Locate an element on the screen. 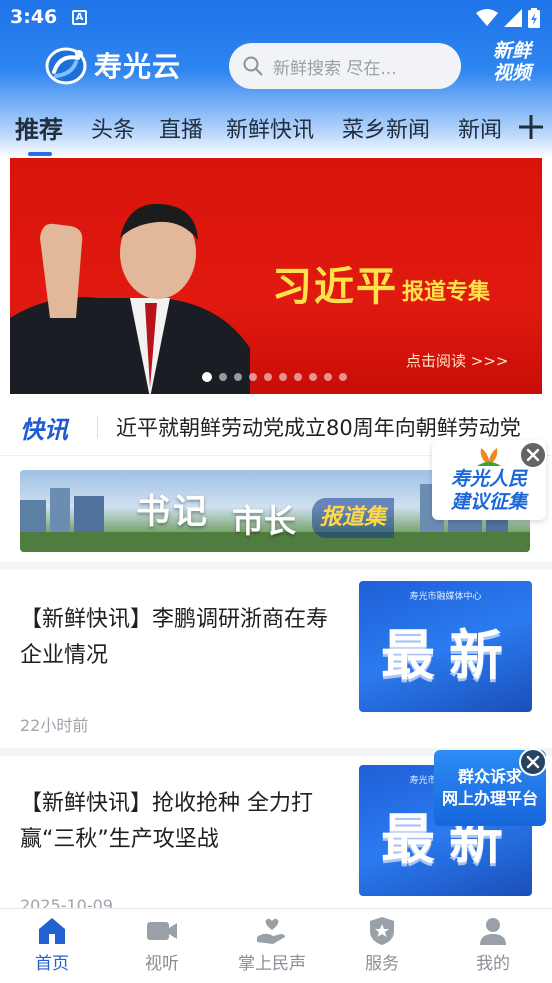  flower-emblem-icon is located at coordinates (489, 457).